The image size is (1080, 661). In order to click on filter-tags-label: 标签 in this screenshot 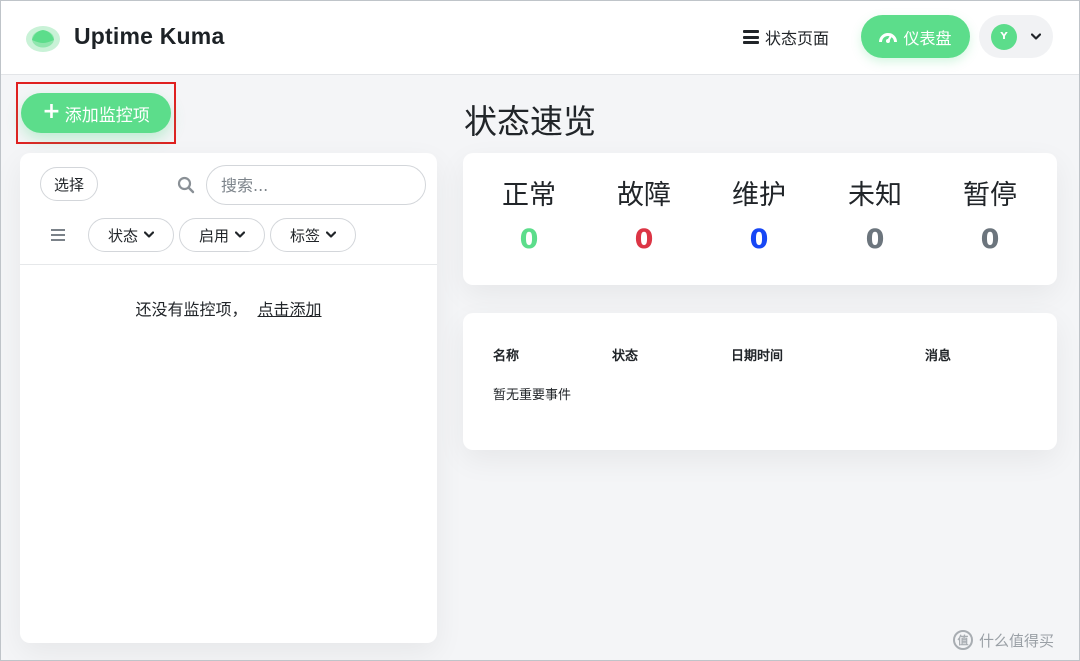, I will do `click(304, 235)`.